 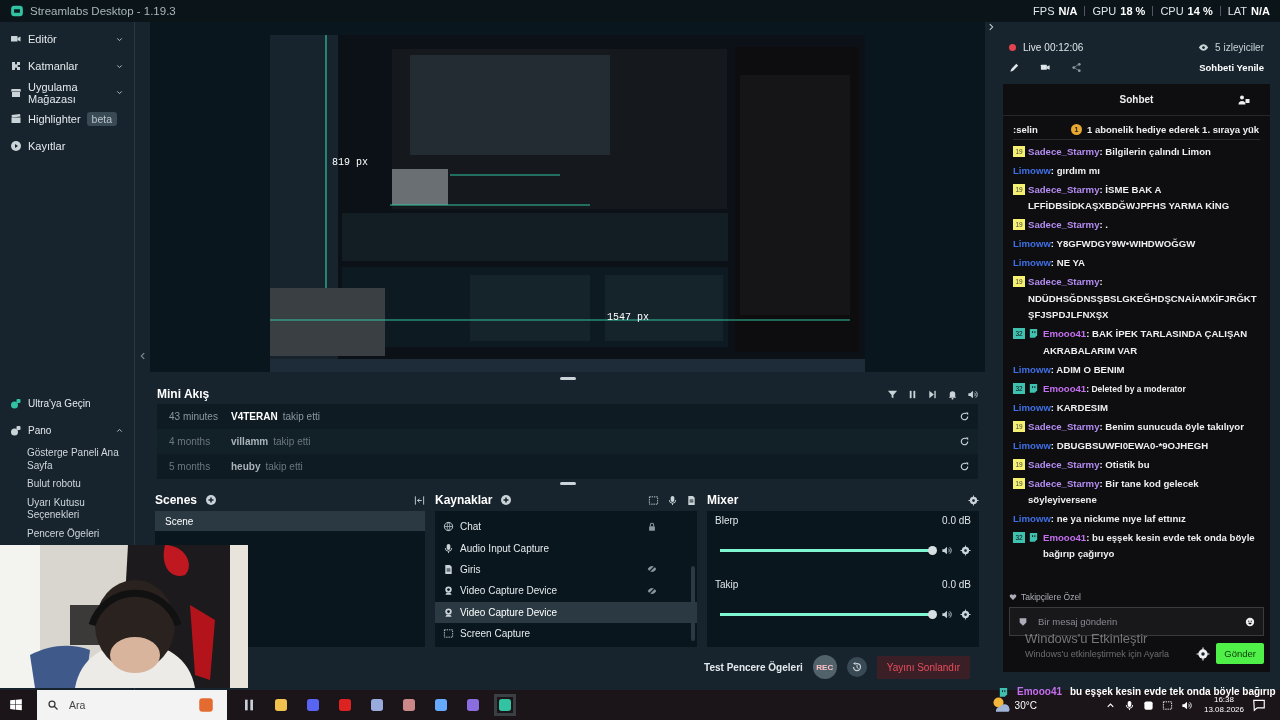 What do you see at coordinates (952, 394) in the screenshot?
I see `bell-muted-icon` at bounding box center [952, 394].